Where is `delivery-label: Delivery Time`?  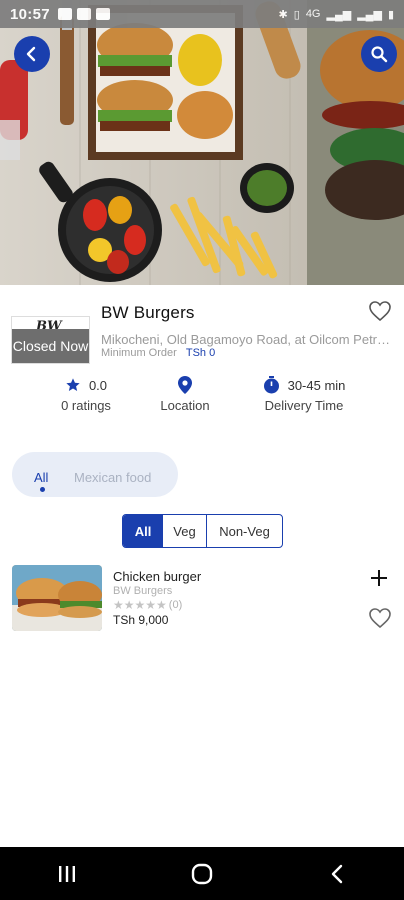
delivery-label: Delivery Time is located at coordinates (304, 405).